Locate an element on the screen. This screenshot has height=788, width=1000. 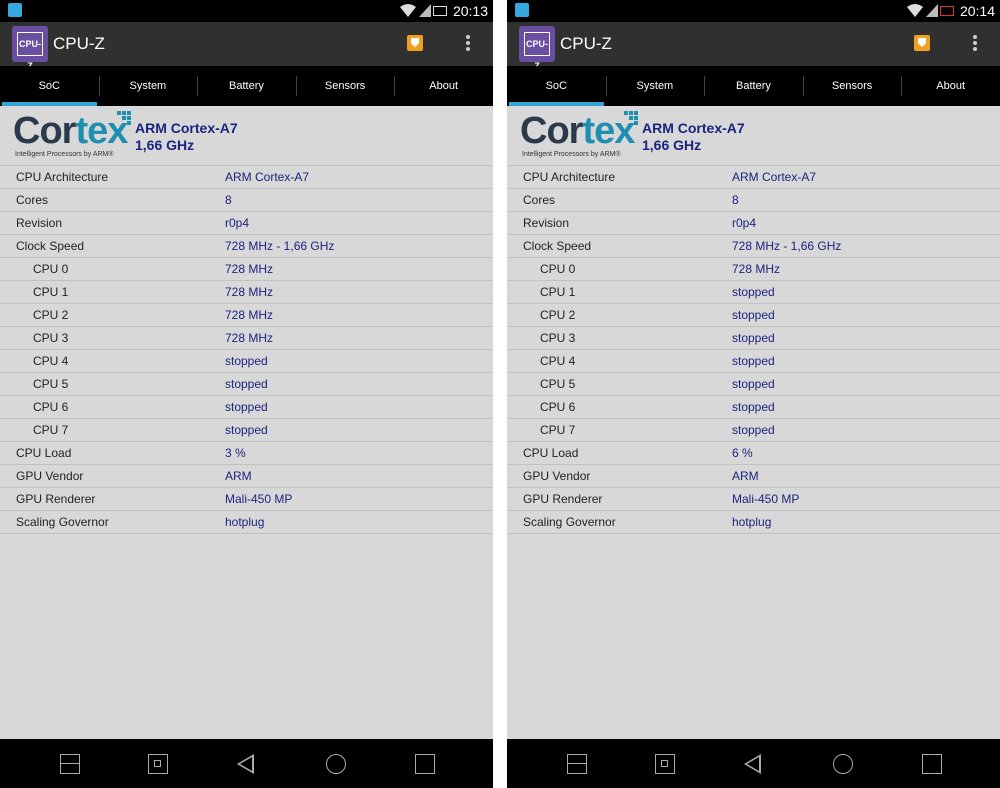
table-row: CPU 2 728 MHz is located at coordinates (246, 315).